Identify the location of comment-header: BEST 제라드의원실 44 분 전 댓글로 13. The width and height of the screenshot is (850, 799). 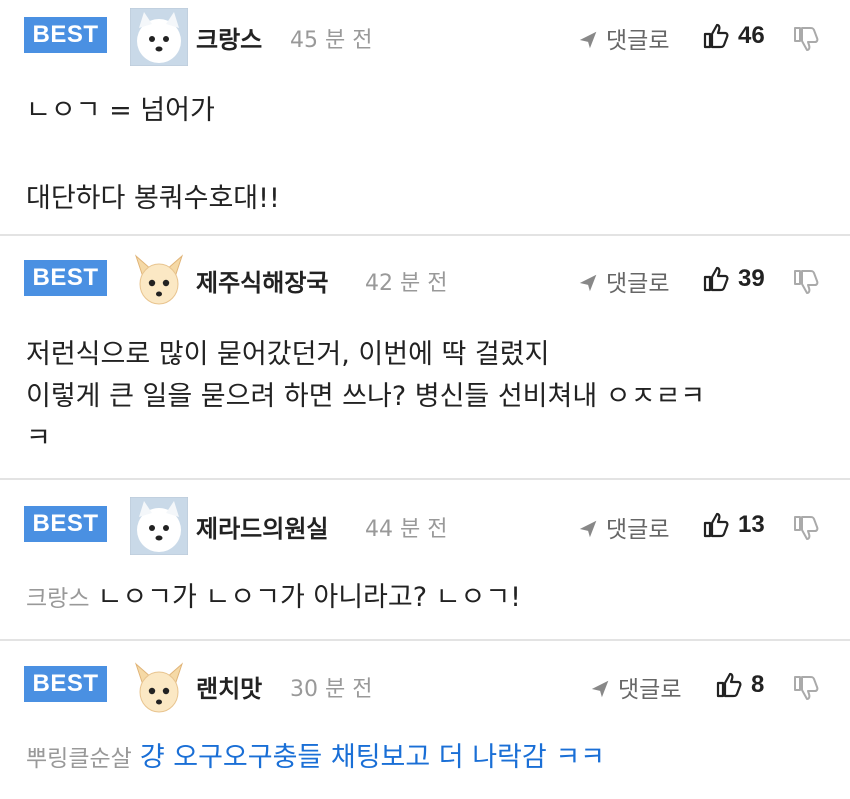
(425, 517).